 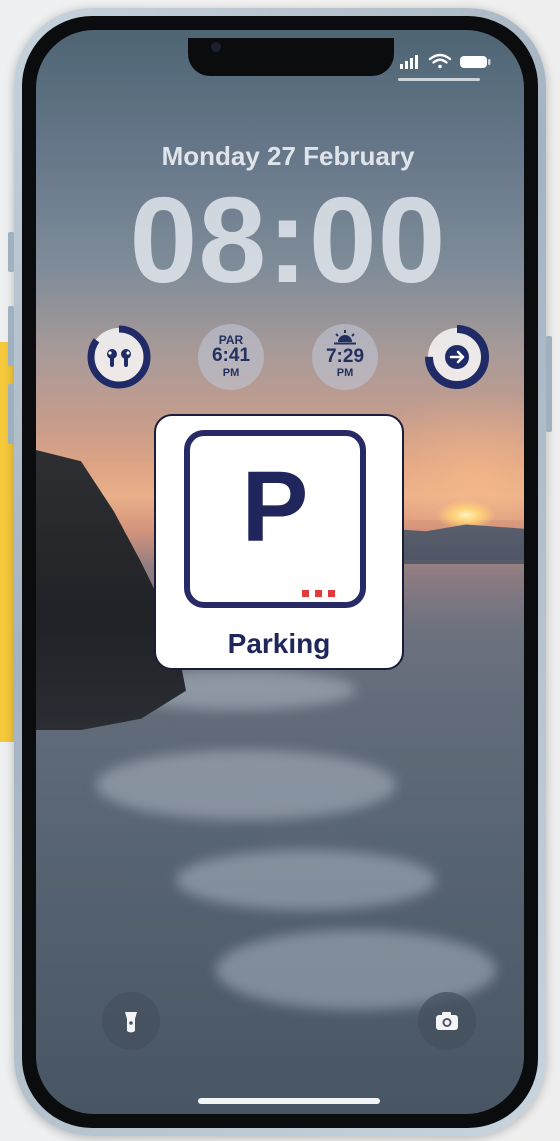 I want to click on camera-button, so click(x=447, y=1021).